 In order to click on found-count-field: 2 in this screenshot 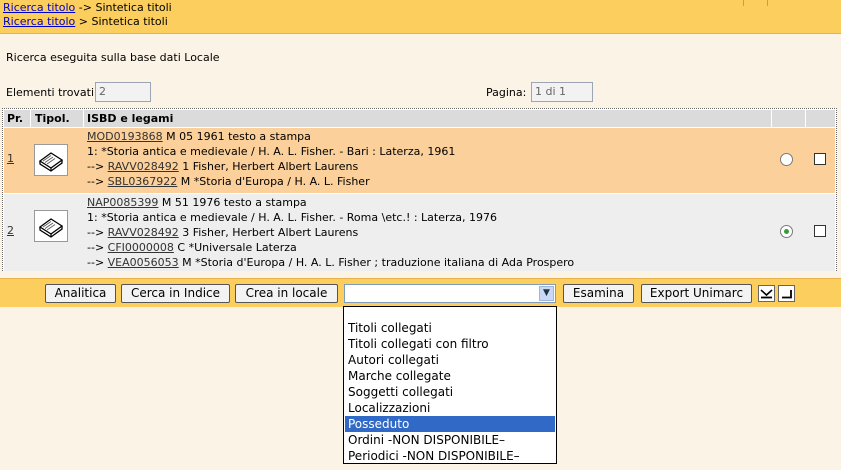, I will do `click(123, 92)`.